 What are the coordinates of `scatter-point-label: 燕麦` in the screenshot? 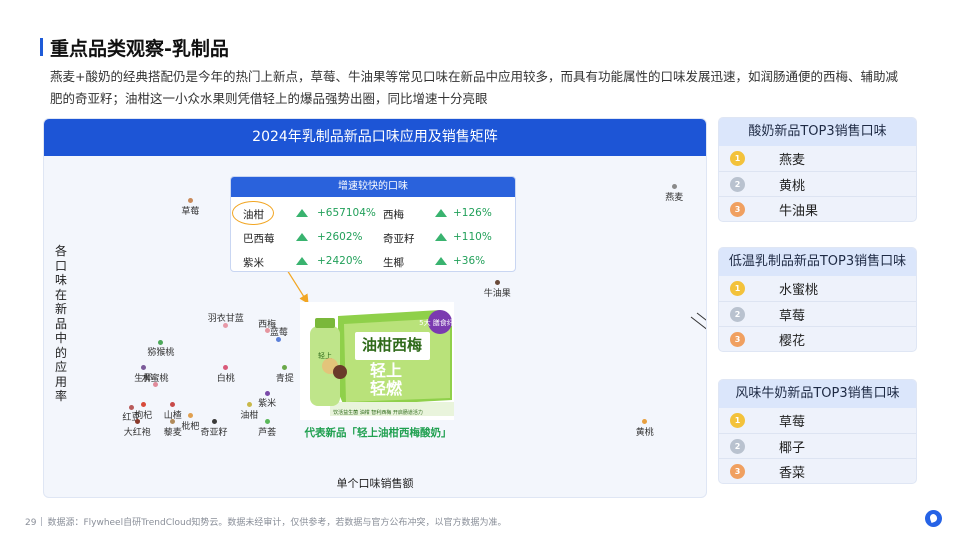 It's located at (674, 197).